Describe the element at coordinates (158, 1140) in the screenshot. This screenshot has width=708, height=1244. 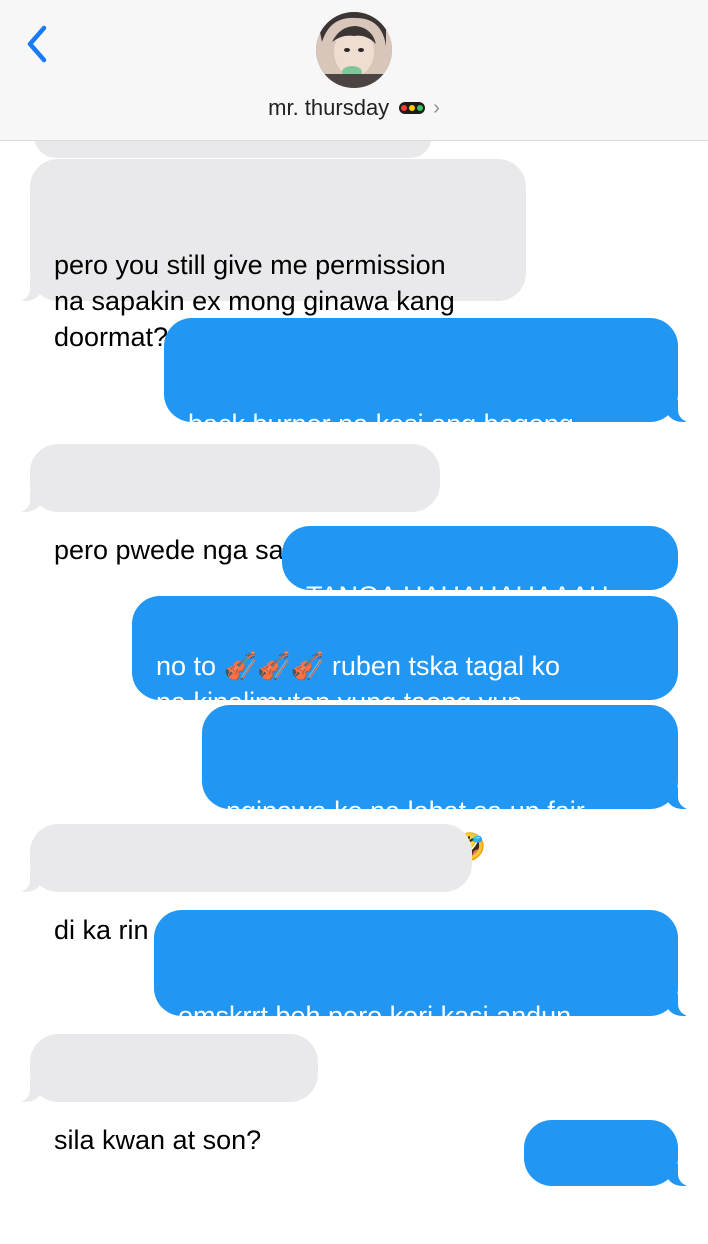
I see `message-text: sila kwan at son?` at that location.